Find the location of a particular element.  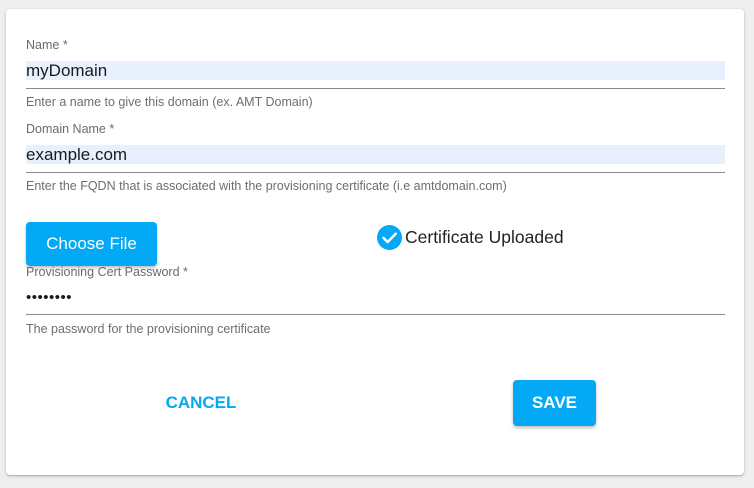

cert-password-underline is located at coordinates (375, 314).